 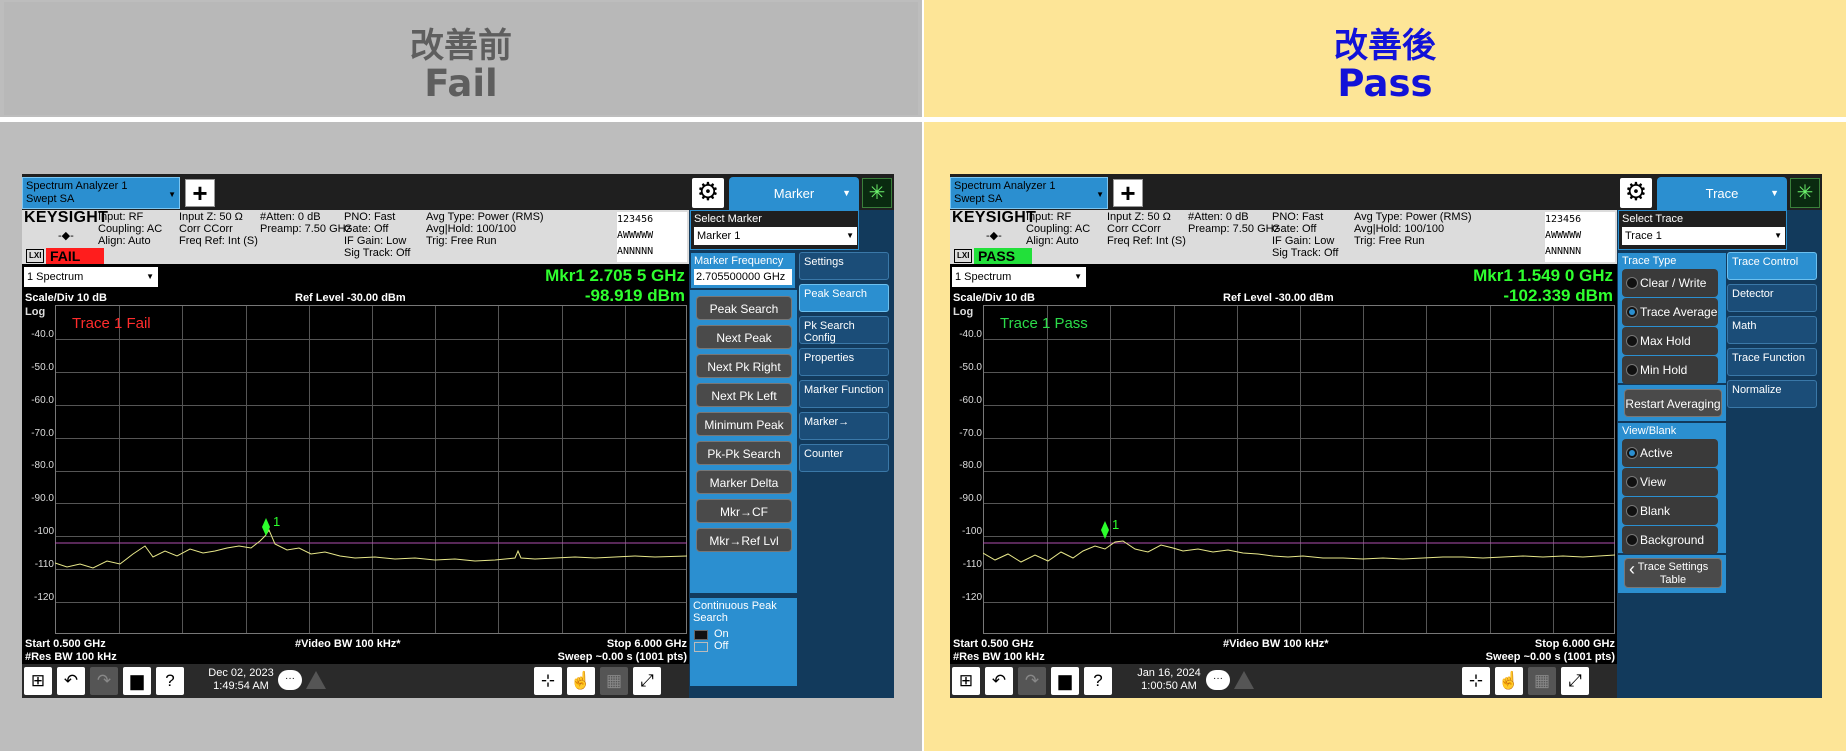 I want to click on cps-off-label: Off, so click(x=721, y=646).